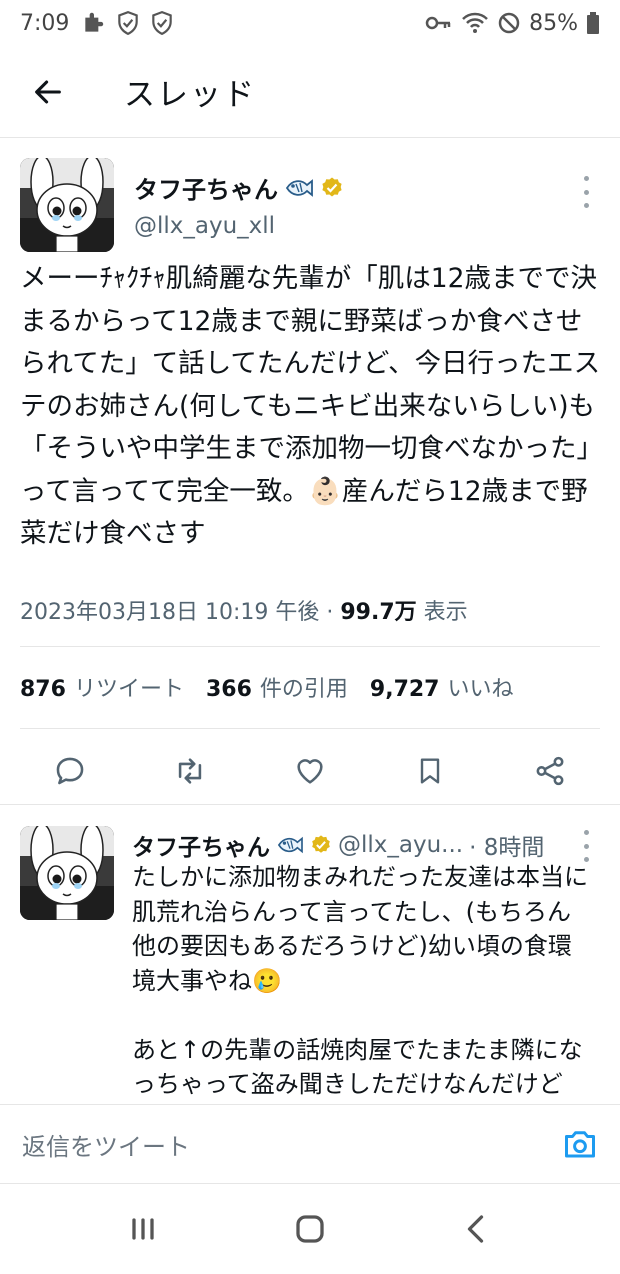  I want to click on bookmark-button, so click(430, 771).